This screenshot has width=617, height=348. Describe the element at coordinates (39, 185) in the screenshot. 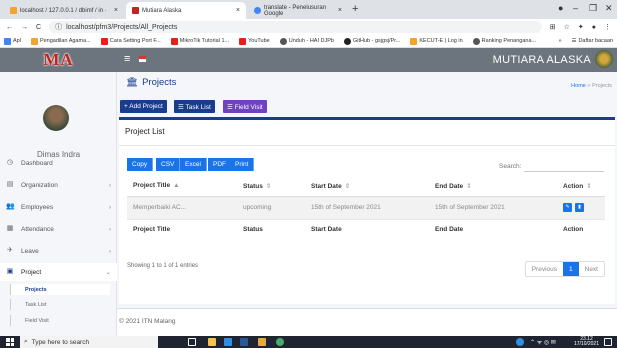

I see `sidebar-item-label: Organization` at that location.